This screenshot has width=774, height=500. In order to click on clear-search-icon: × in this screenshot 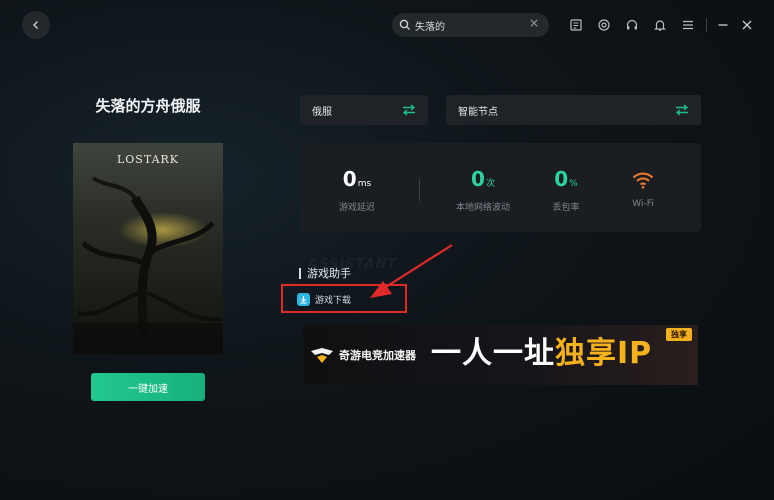, I will do `click(534, 23)`.